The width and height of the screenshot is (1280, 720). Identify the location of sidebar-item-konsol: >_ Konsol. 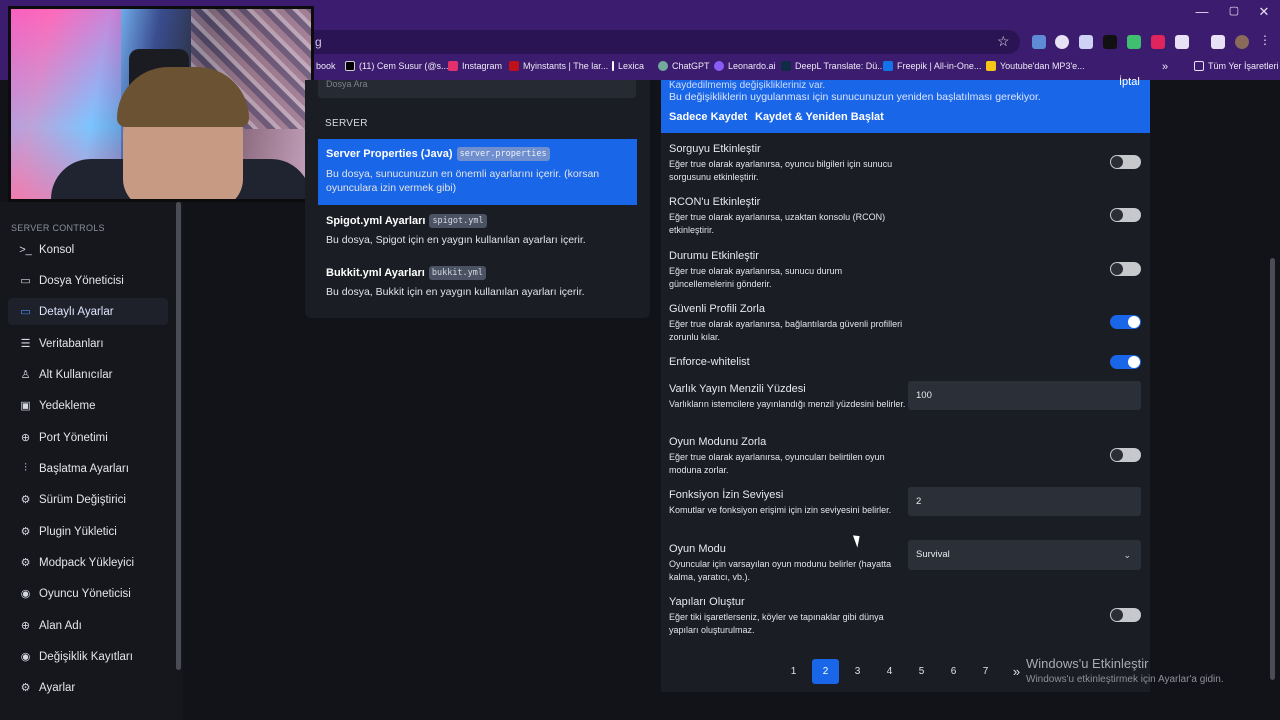
(88, 249).